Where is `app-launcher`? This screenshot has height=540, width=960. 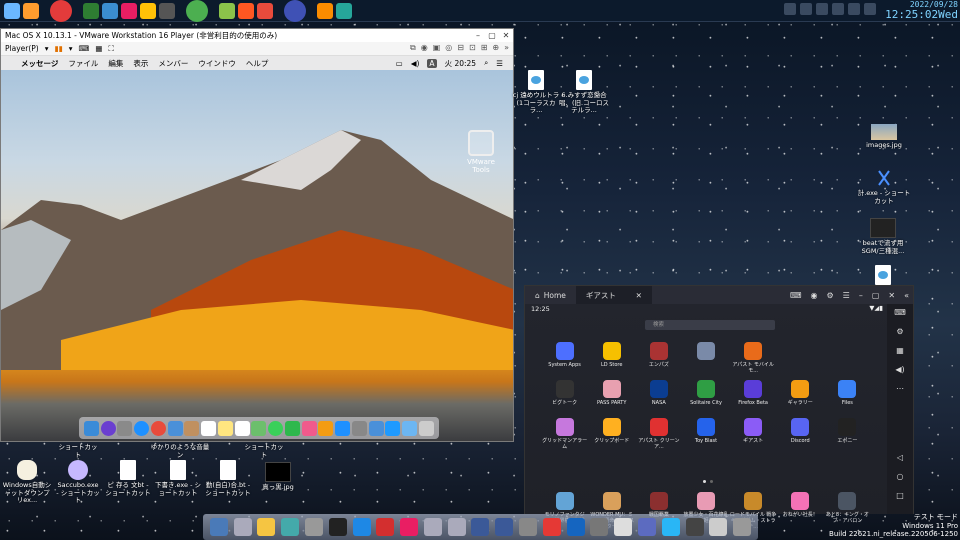 app-launcher is located at coordinates (705, 358).